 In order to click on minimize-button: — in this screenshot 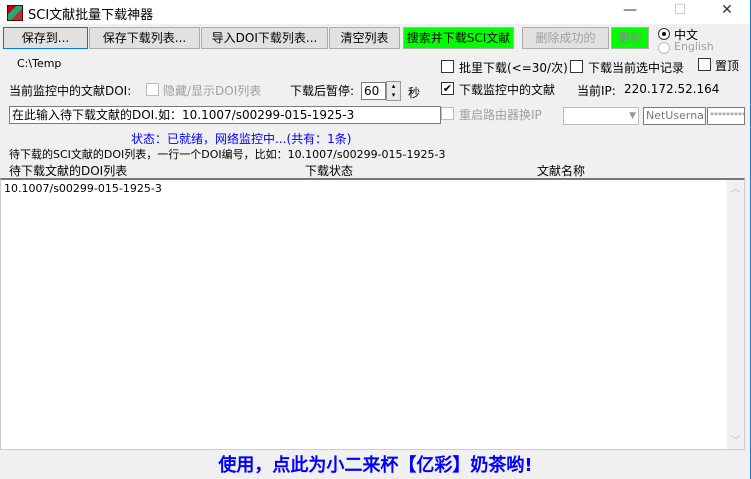, I will do `click(630, 12)`.